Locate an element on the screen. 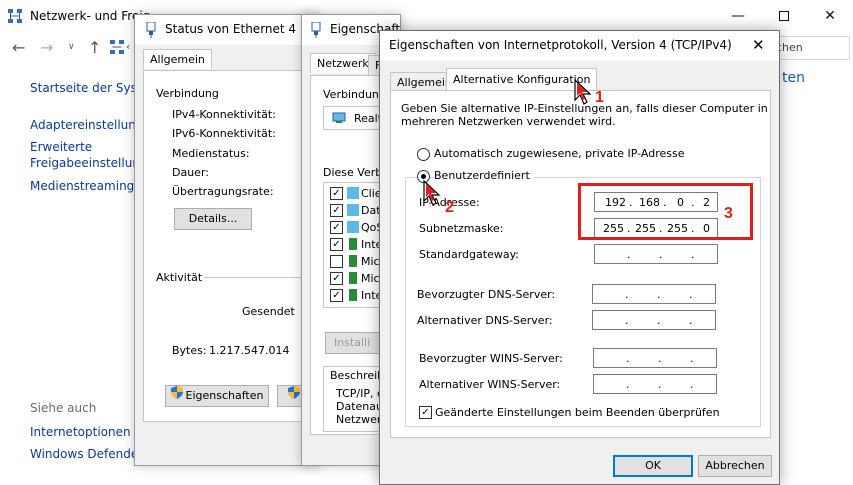  ethernet-status-titlebar: Status von Ethernet 4 is located at coordinates (227, 30).